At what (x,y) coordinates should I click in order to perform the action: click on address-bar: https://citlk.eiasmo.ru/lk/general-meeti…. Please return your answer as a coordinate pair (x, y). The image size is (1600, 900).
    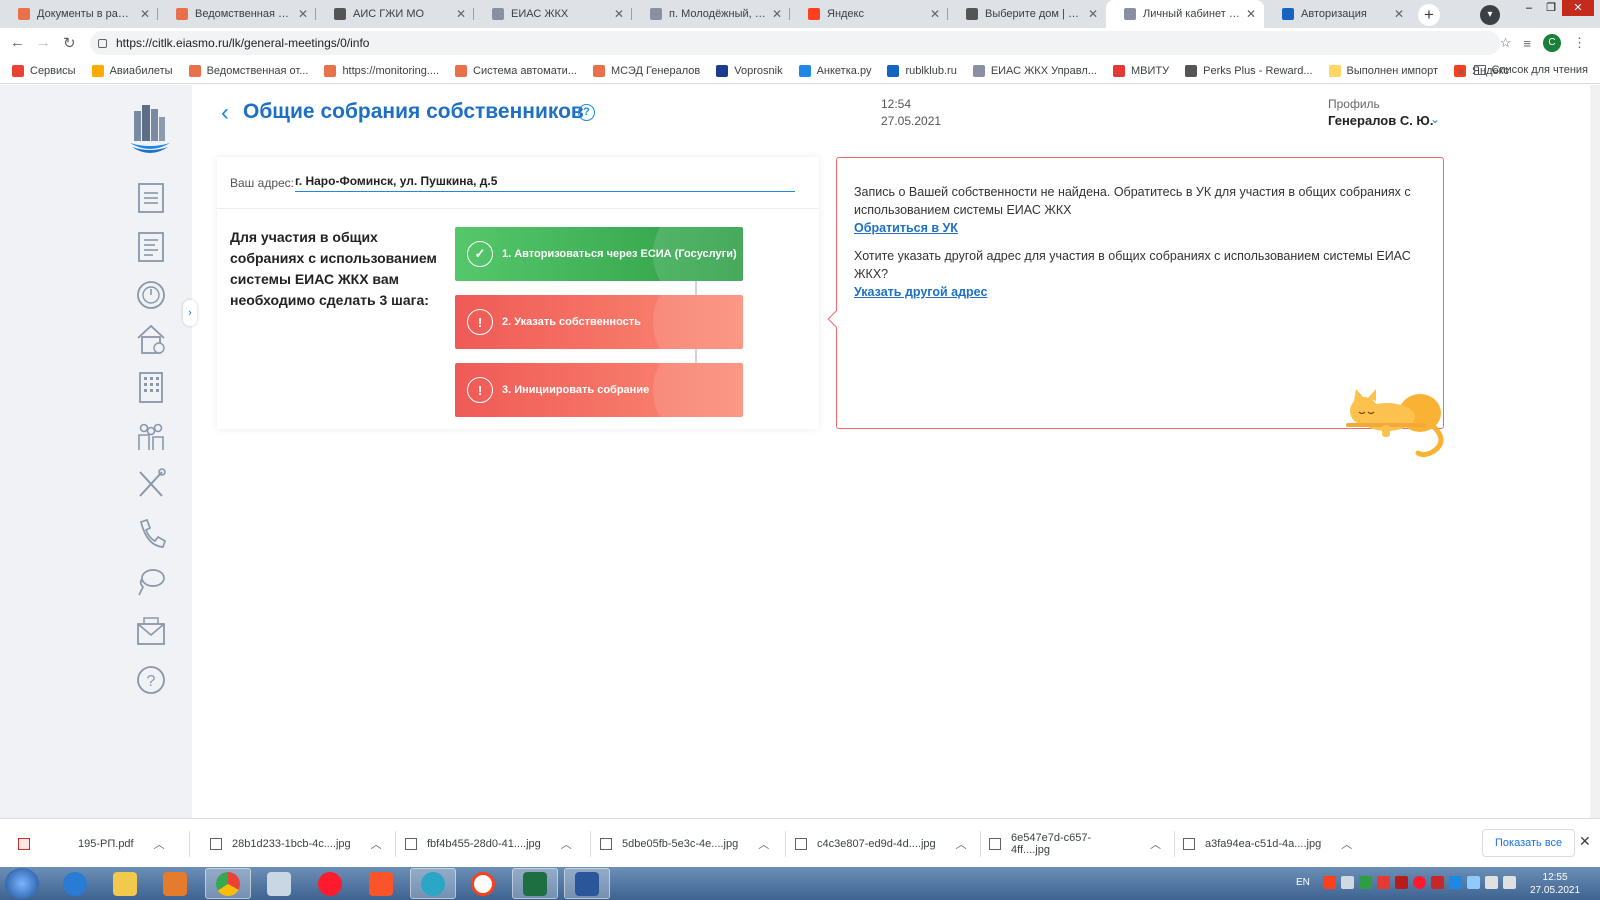
    Looking at the image, I should click on (795, 43).